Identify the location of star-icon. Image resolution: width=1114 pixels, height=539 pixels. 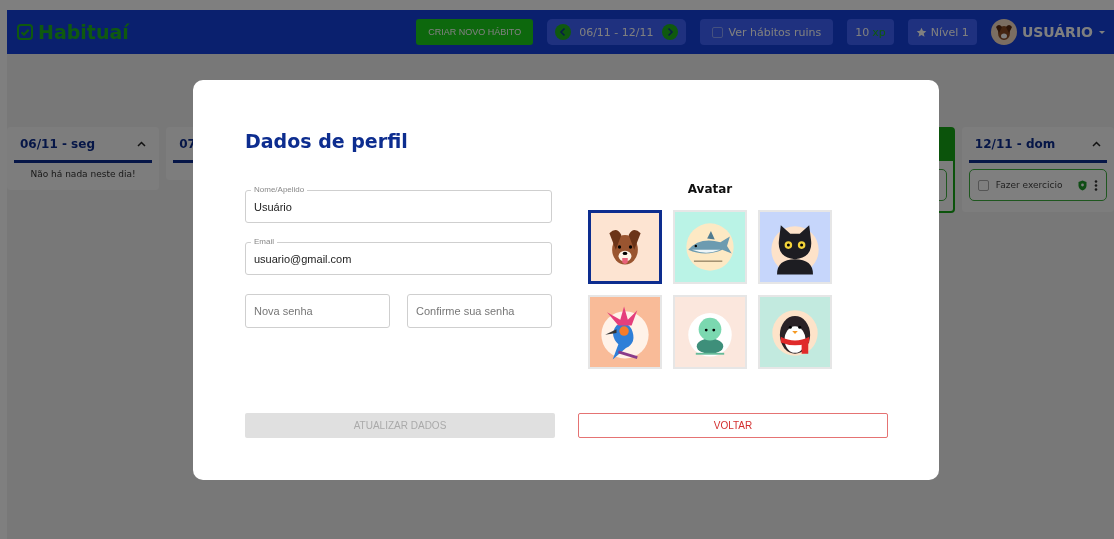
(921, 32).